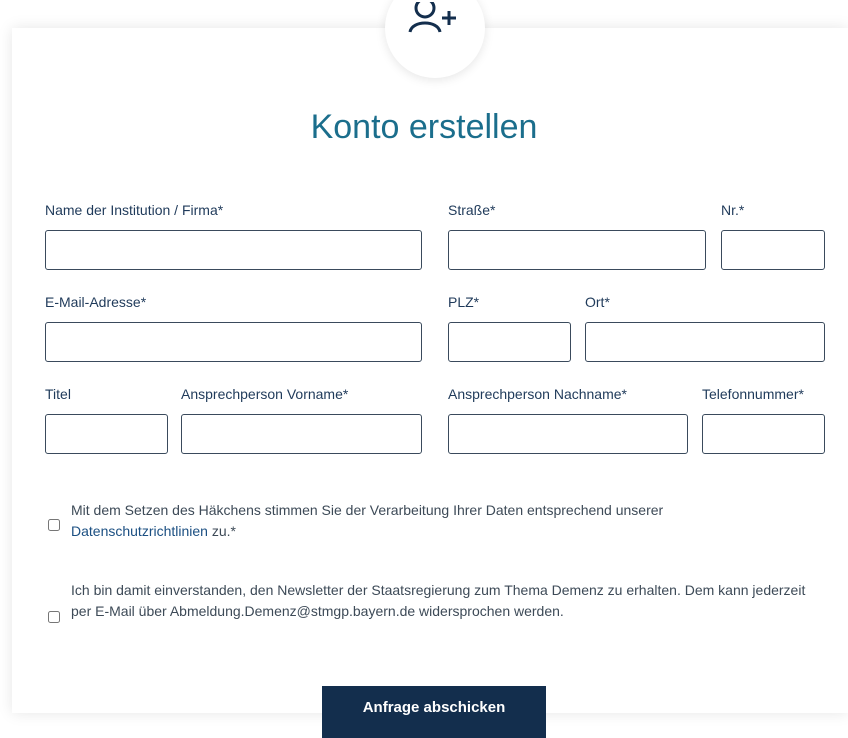 This screenshot has height=738, width=848. What do you see at coordinates (537, 394) in the screenshot?
I see `last-name-label: Ansprechperson Nachname*` at bounding box center [537, 394].